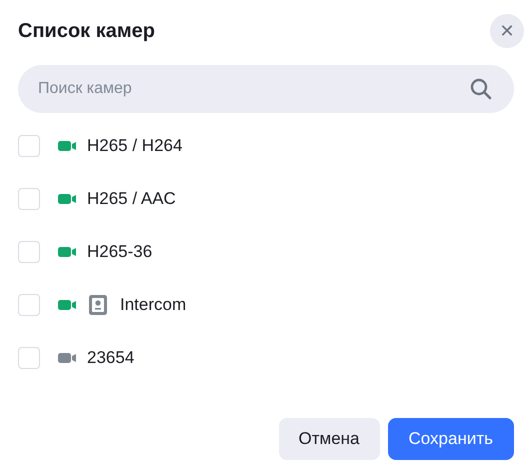  What do you see at coordinates (329, 439) in the screenshot?
I see `cancel-button: Отмена` at bounding box center [329, 439].